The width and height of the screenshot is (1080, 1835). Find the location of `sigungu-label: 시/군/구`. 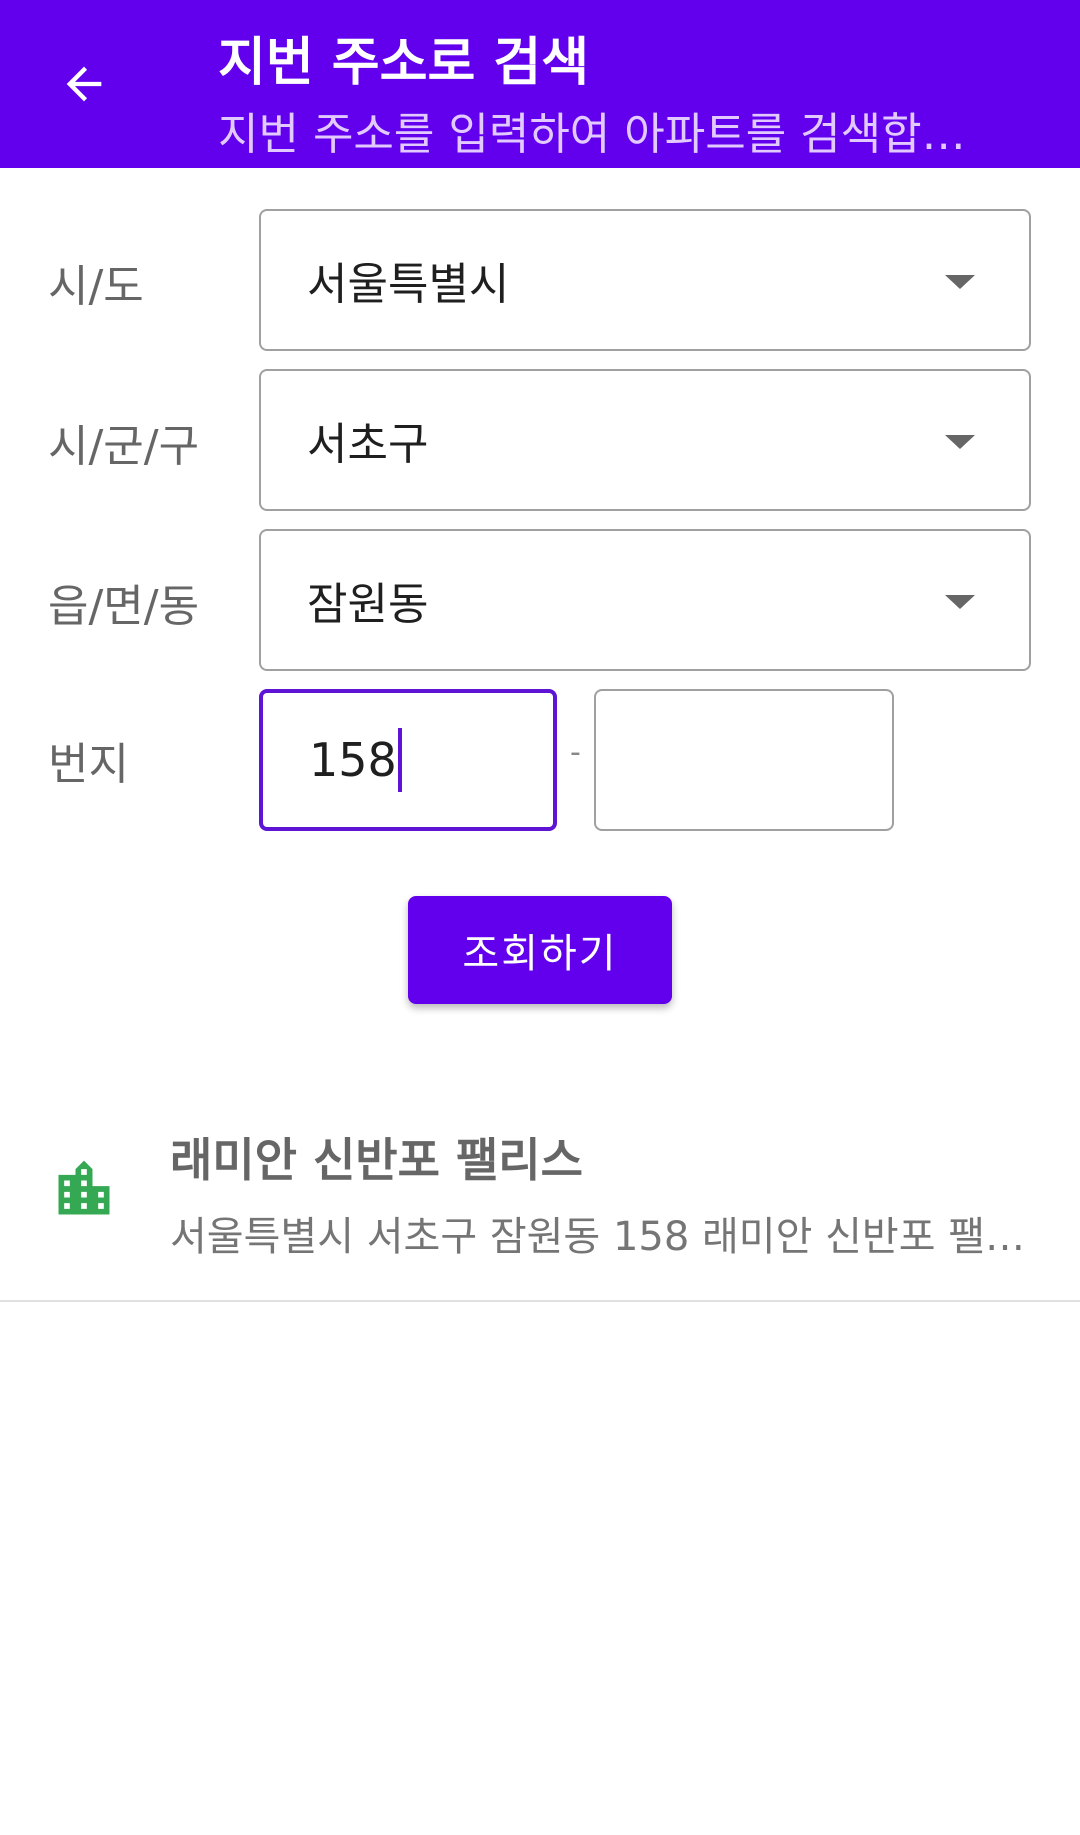

sigungu-label: 시/군/구 is located at coordinates (124, 446).